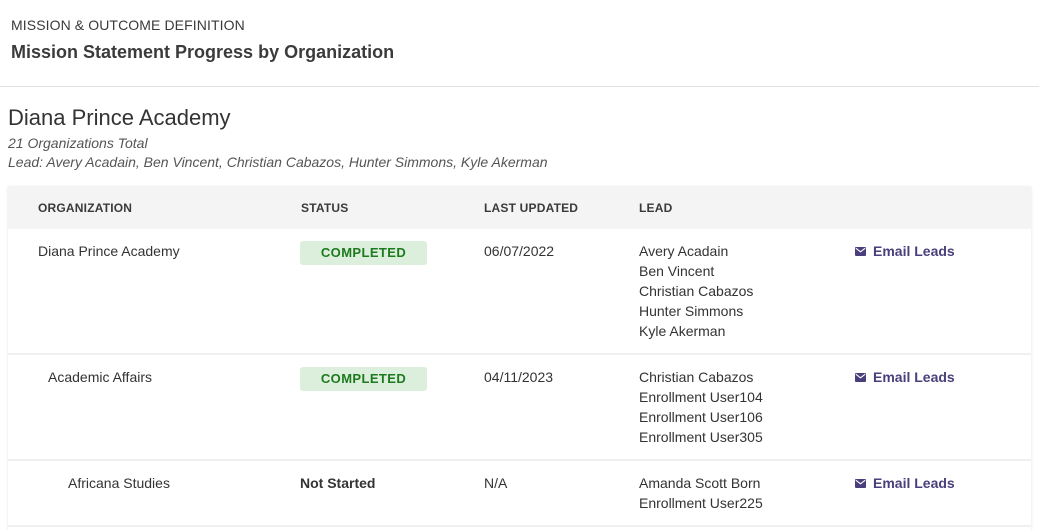 The image size is (1039, 530). Describe the element at coordinates (325, 208) in the screenshot. I see `column-header-status: STATUS` at that location.